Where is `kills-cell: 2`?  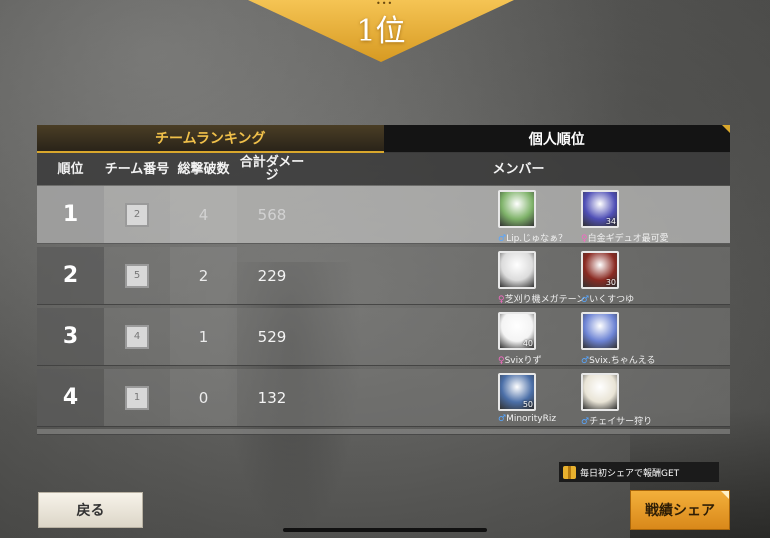
kills-cell: 2 is located at coordinates (203, 275).